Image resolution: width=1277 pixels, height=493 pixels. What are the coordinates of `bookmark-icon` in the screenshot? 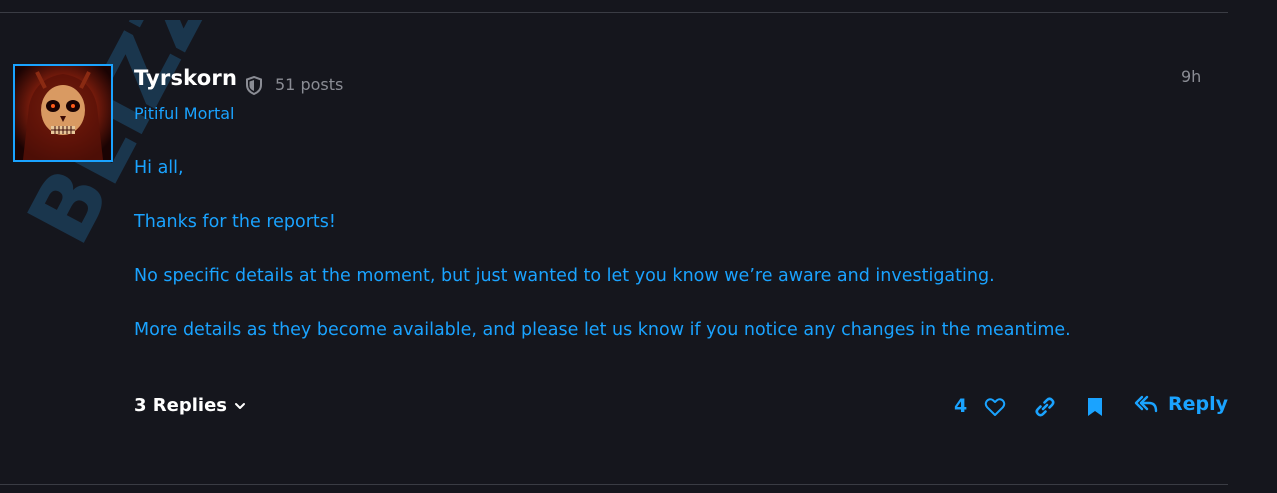 It's located at (1095, 407).